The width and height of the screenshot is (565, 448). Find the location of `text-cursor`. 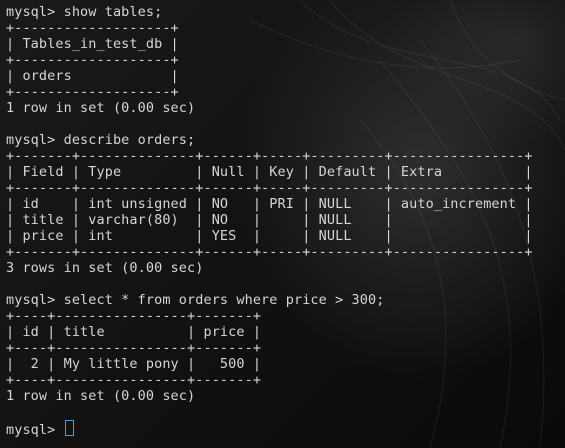

text-cursor is located at coordinates (69, 428).